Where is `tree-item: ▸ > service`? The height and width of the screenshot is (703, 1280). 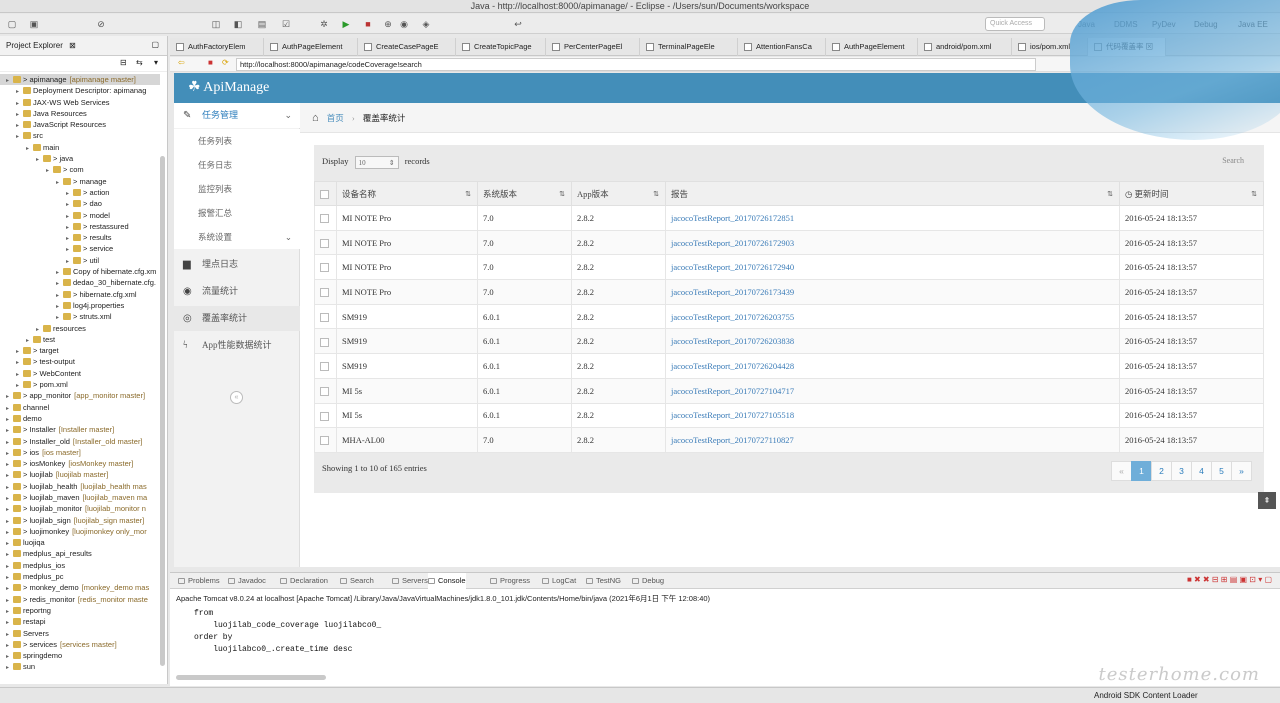
tree-item: ▸ > service is located at coordinates (80, 248).